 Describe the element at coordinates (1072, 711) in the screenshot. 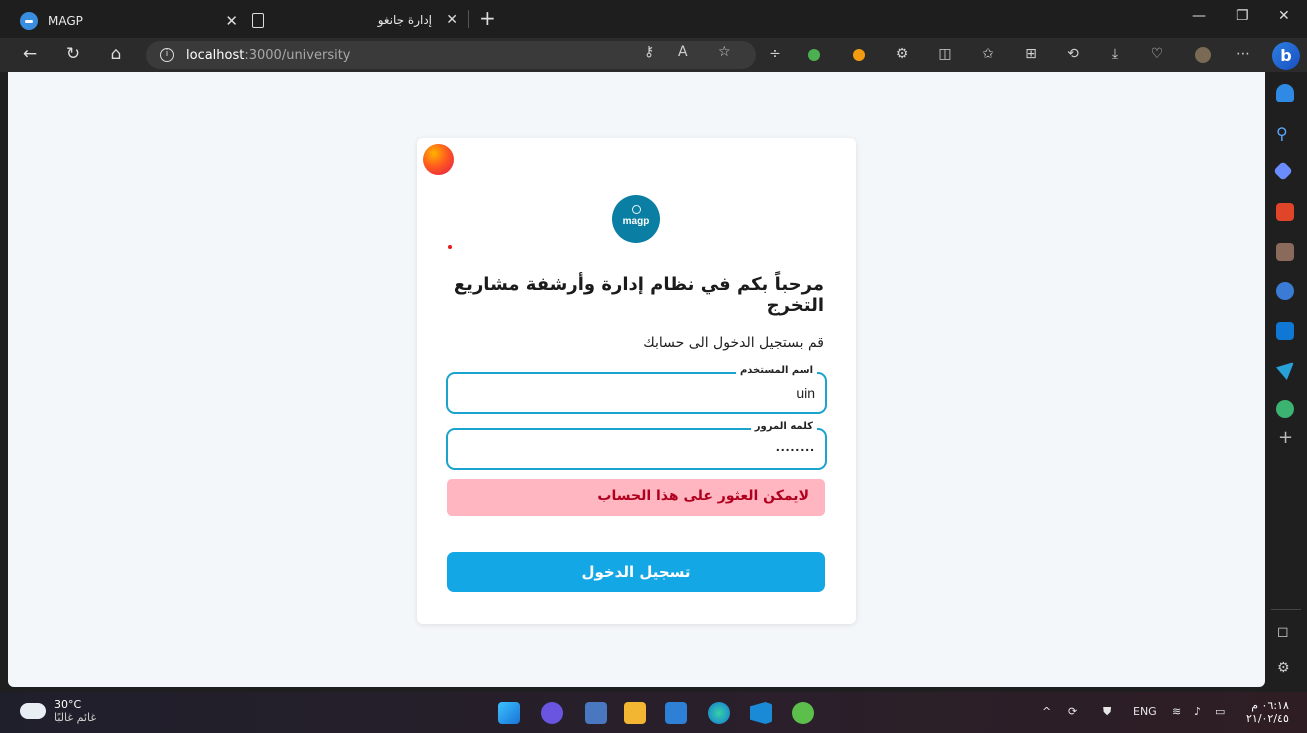

I see `sync-tray-icon: ⟳` at that location.